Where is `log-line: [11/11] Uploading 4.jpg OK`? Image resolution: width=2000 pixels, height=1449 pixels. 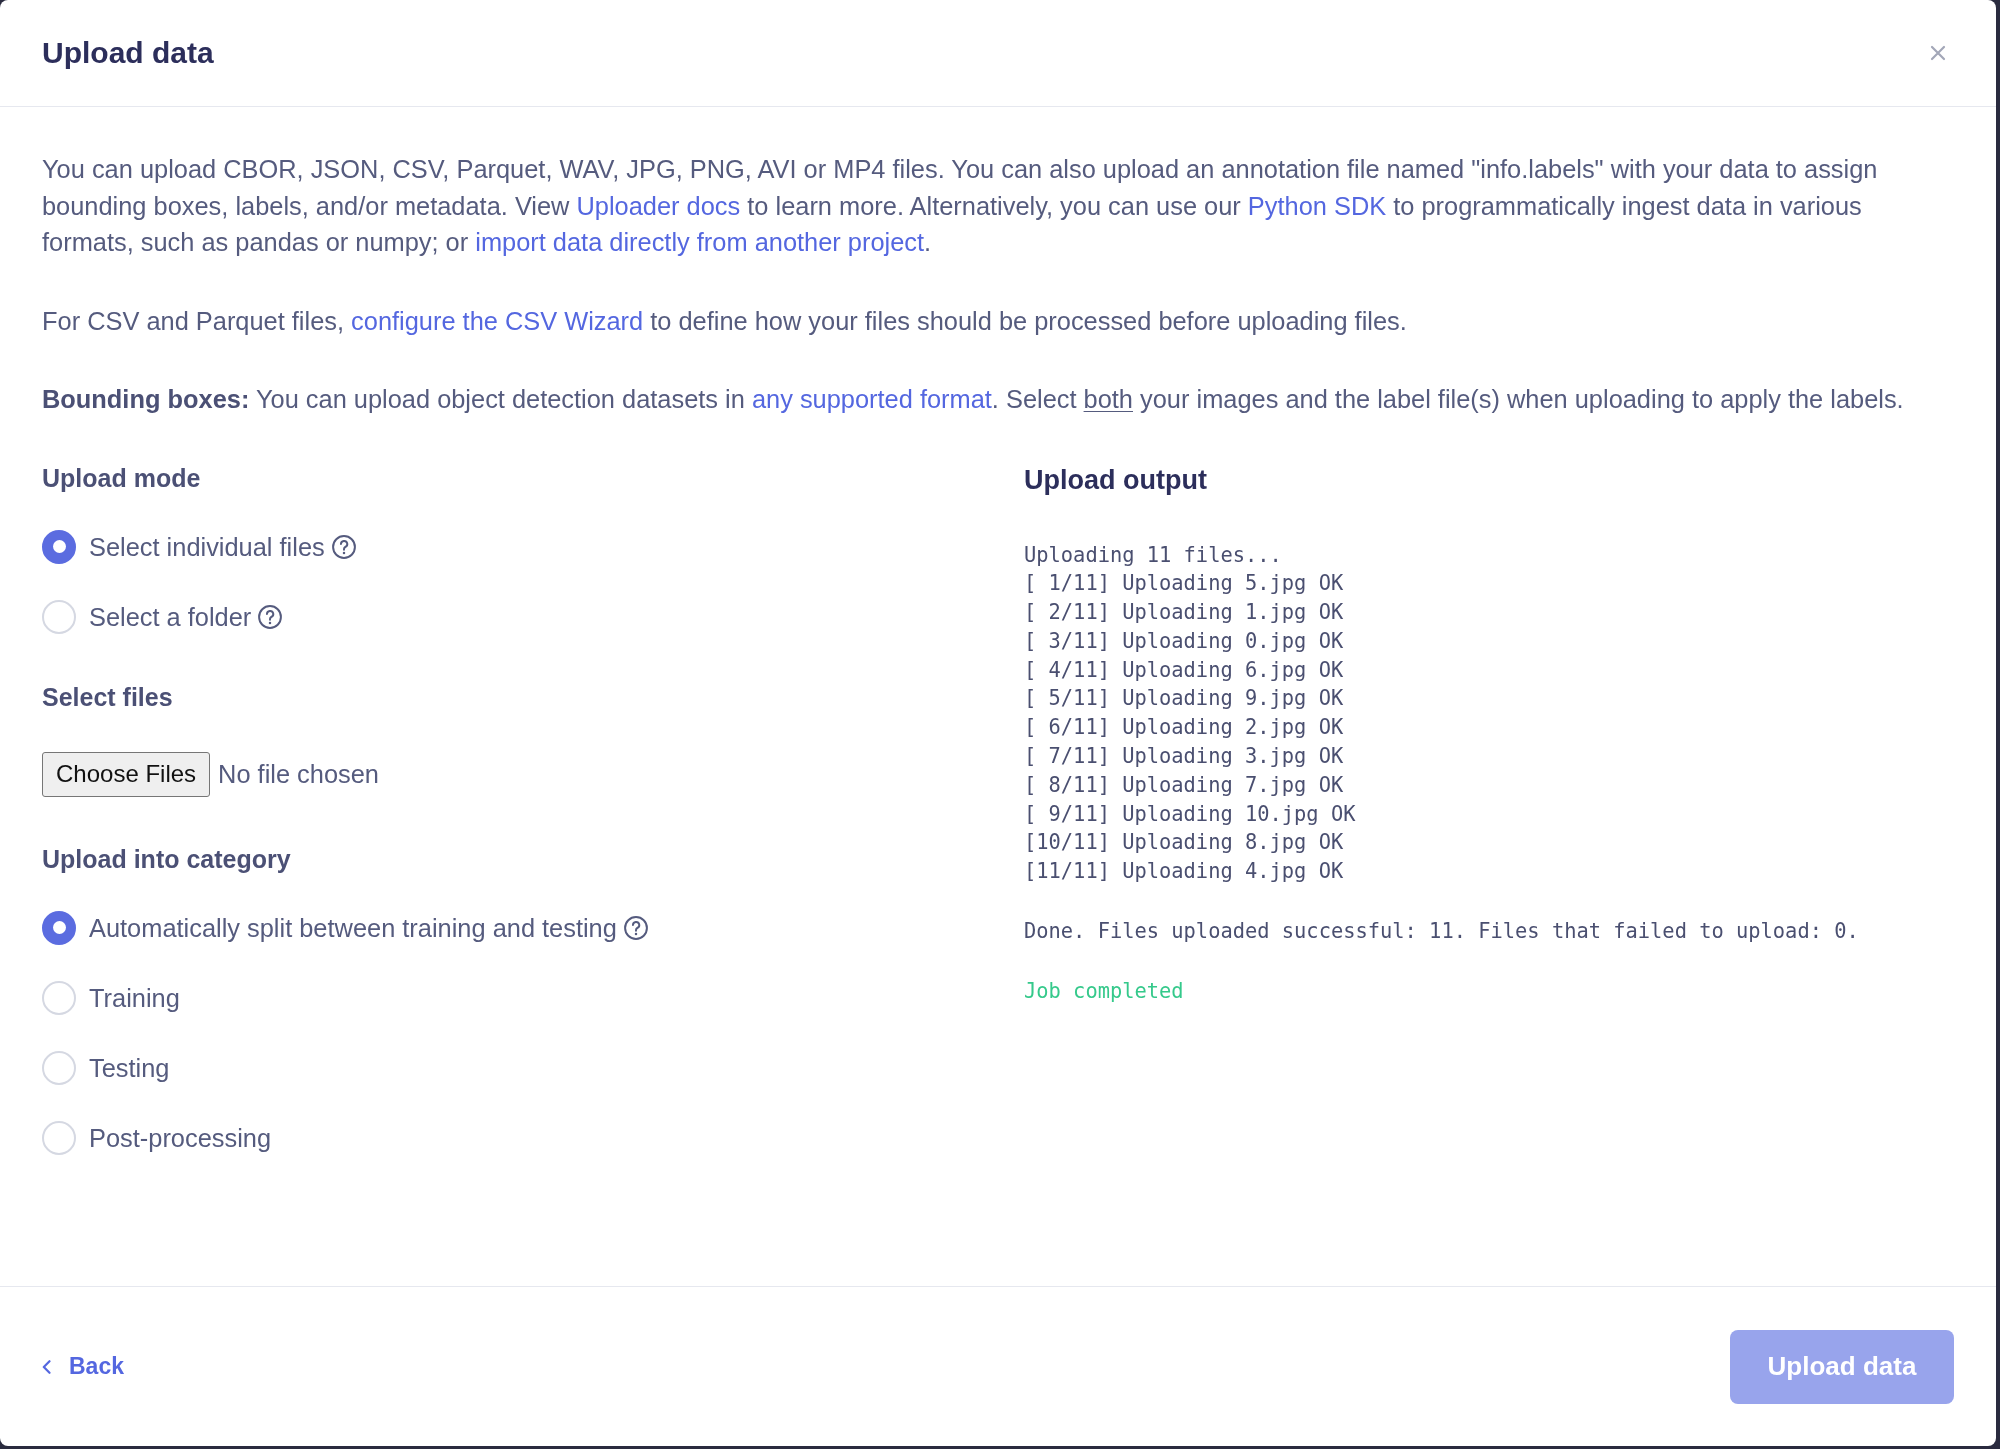
log-line: [11/11] Uploading 4.jpg OK is located at coordinates (1184, 872).